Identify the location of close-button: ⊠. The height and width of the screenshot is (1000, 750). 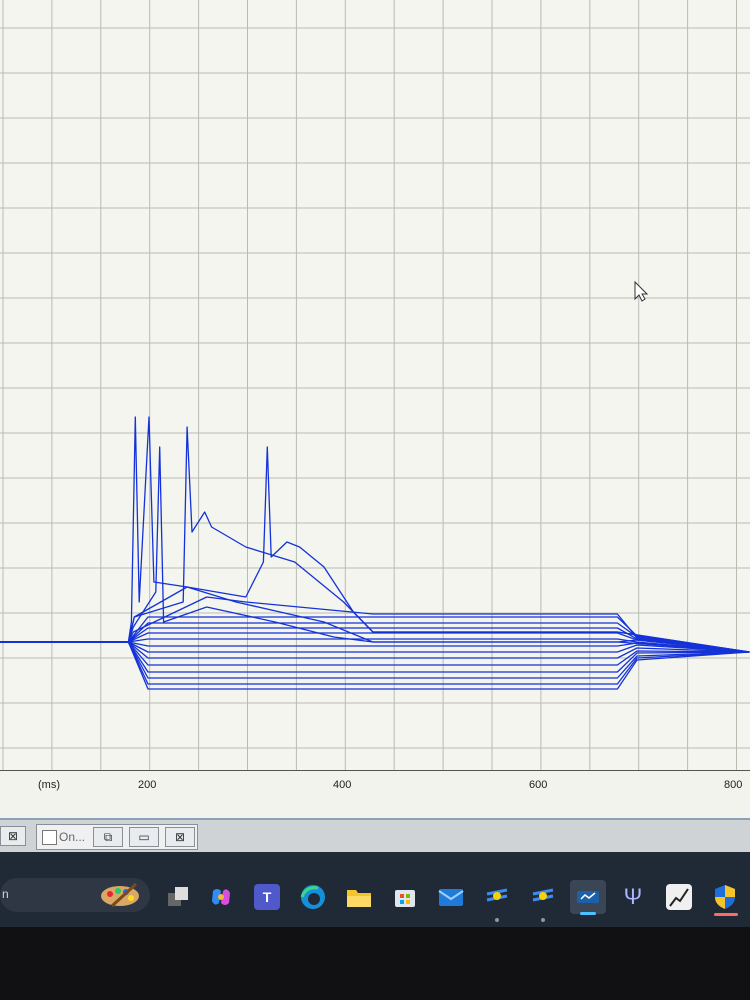
(180, 837).